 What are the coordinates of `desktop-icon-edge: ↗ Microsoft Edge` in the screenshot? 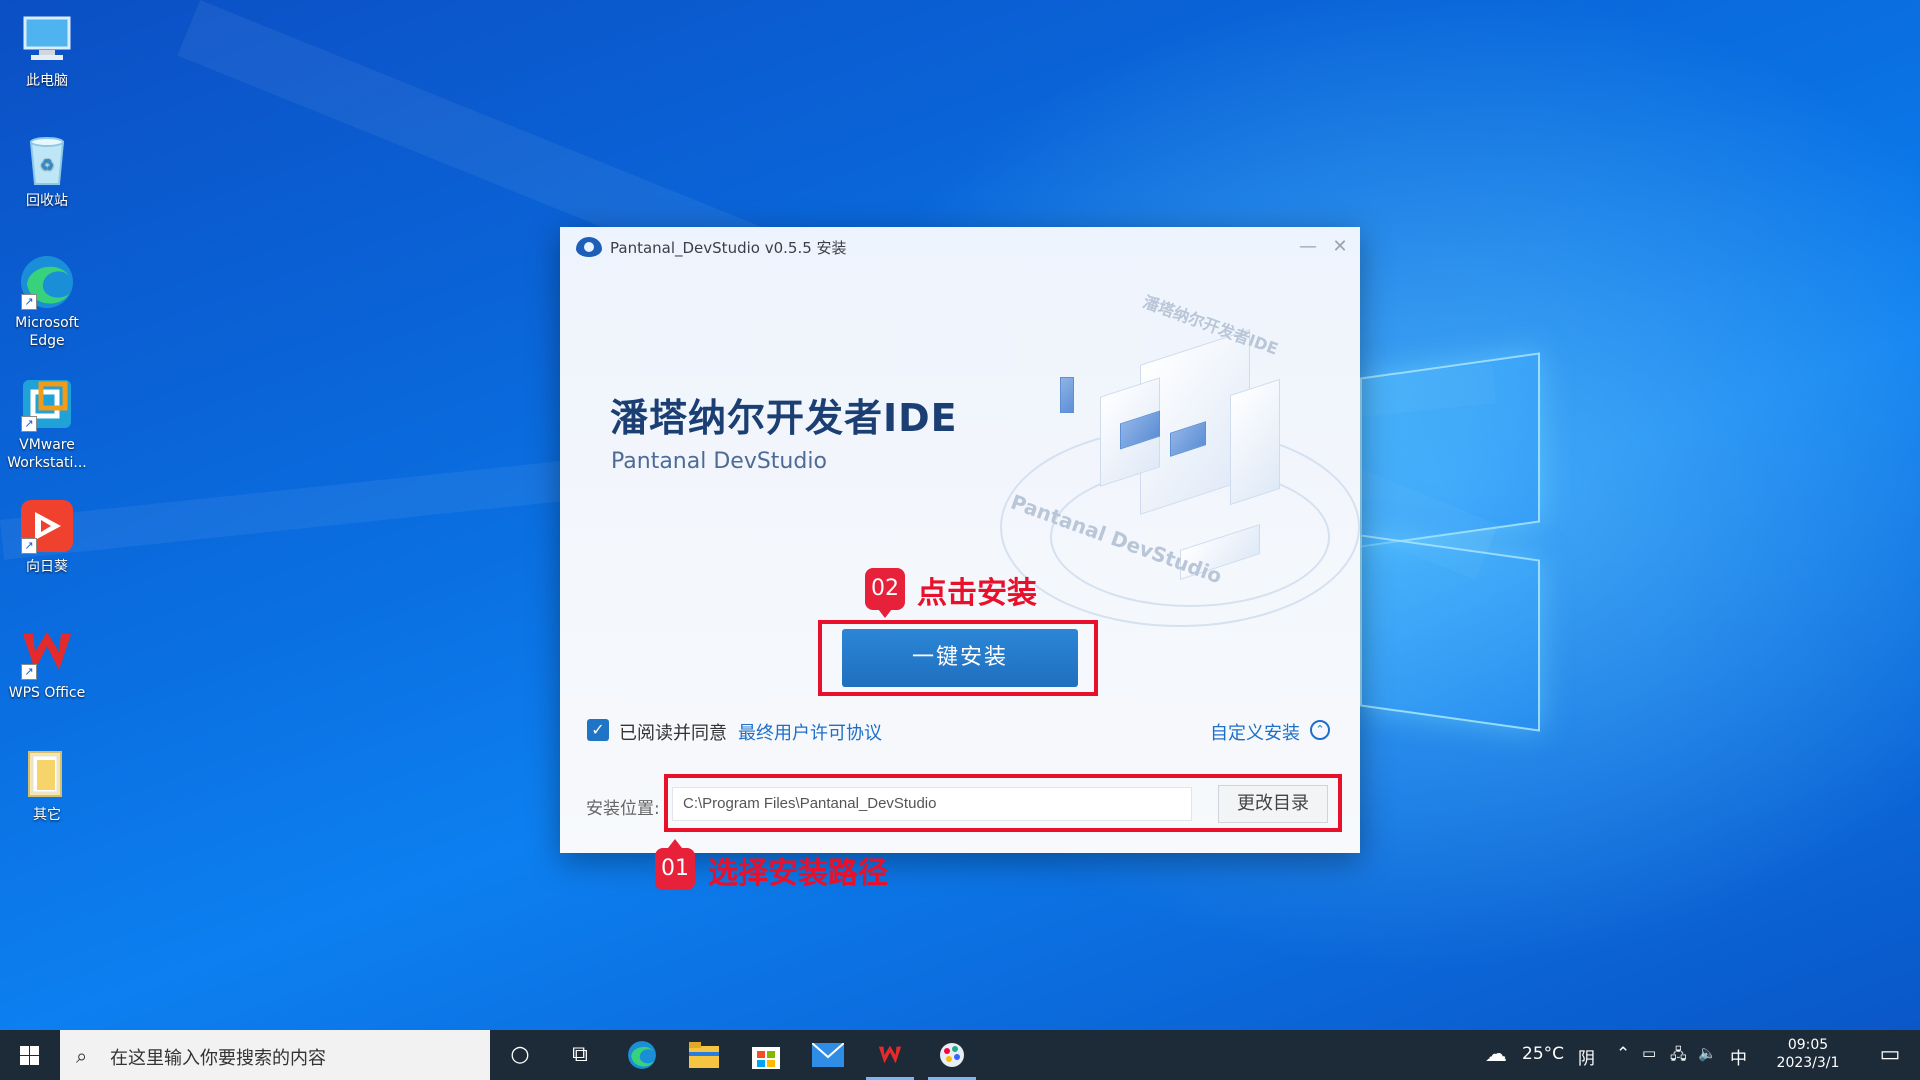 It's located at (47, 302).